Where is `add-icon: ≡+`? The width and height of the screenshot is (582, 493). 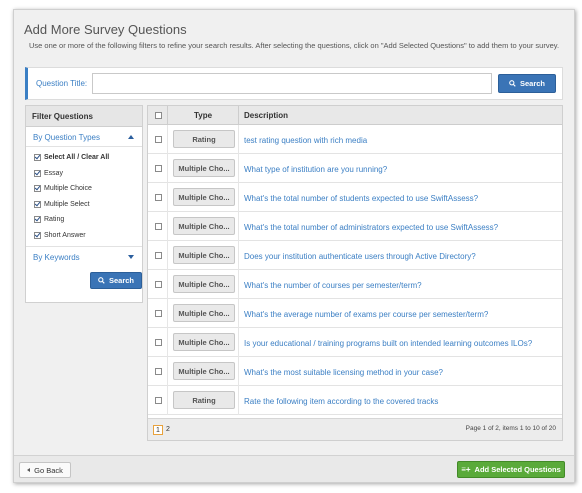
add-icon: ≡+ is located at coordinates (466, 469).